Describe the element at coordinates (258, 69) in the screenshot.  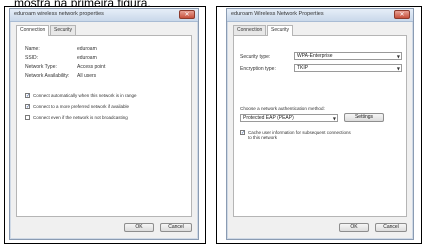
I see `encryption-type-label: Encryption type:` at that location.